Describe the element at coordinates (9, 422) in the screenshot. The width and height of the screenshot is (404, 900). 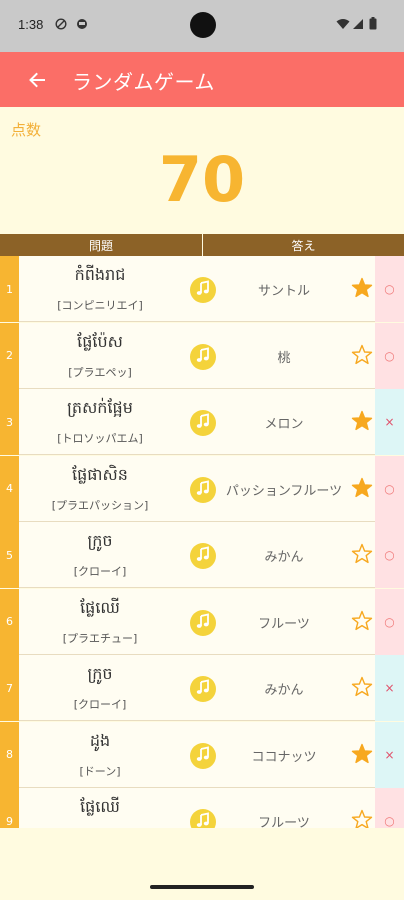
I see `row-number: 3` at that location.